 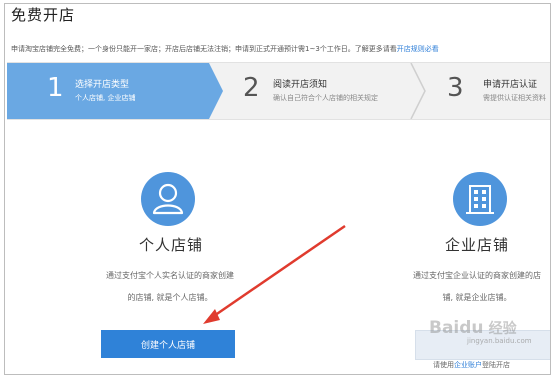 What do you see at coordinates (477, 297) in the screenshot?
I see `enterprise-desc-line-2: 铺, 就是企业店铺。` at bounding box center [477, 297].